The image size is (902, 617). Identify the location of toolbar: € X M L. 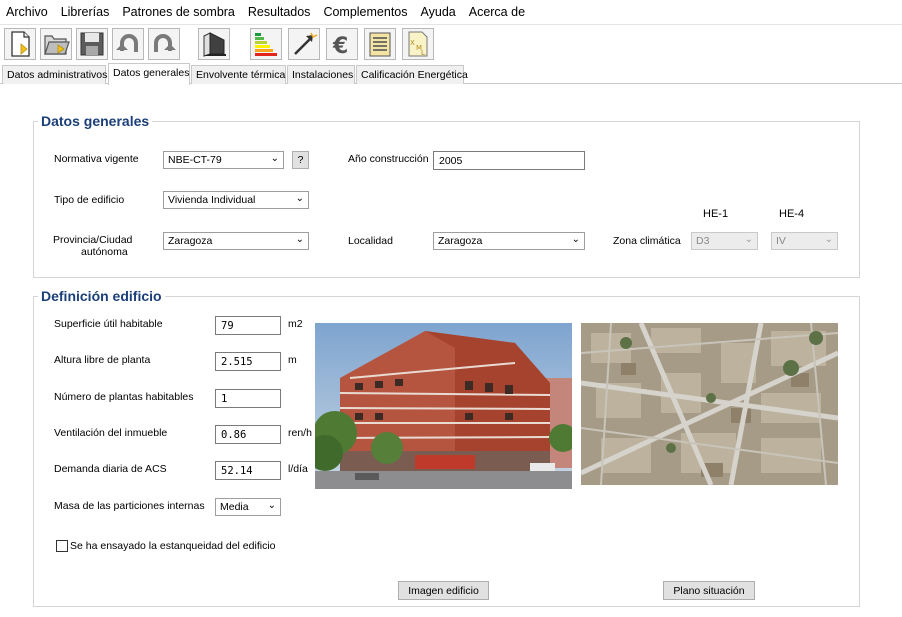
(451, 43).